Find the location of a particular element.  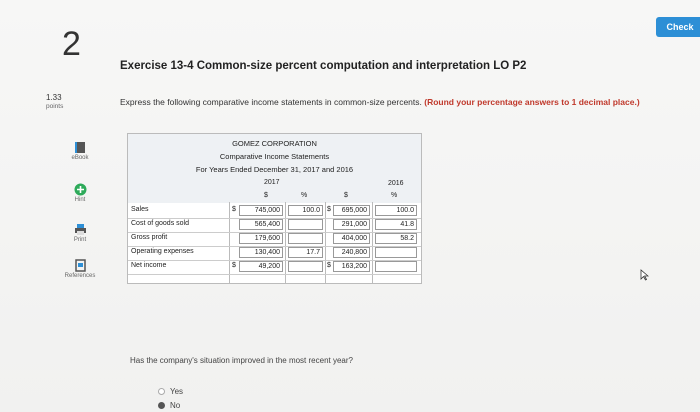

sidebar-item-references: References is located at coordinates (80, 268).